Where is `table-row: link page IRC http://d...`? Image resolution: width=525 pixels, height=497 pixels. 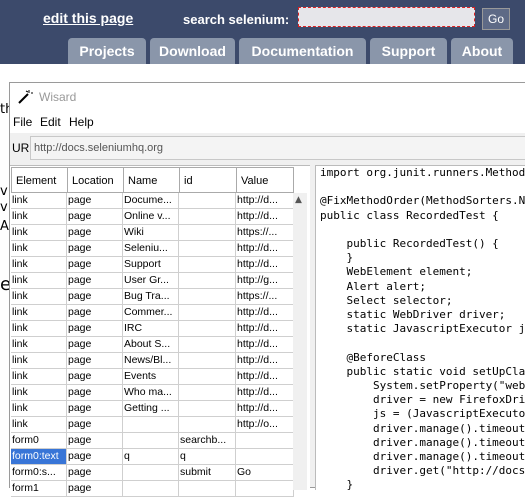 table-row: link page IRC http://d... is located at coordinates (152, 329).